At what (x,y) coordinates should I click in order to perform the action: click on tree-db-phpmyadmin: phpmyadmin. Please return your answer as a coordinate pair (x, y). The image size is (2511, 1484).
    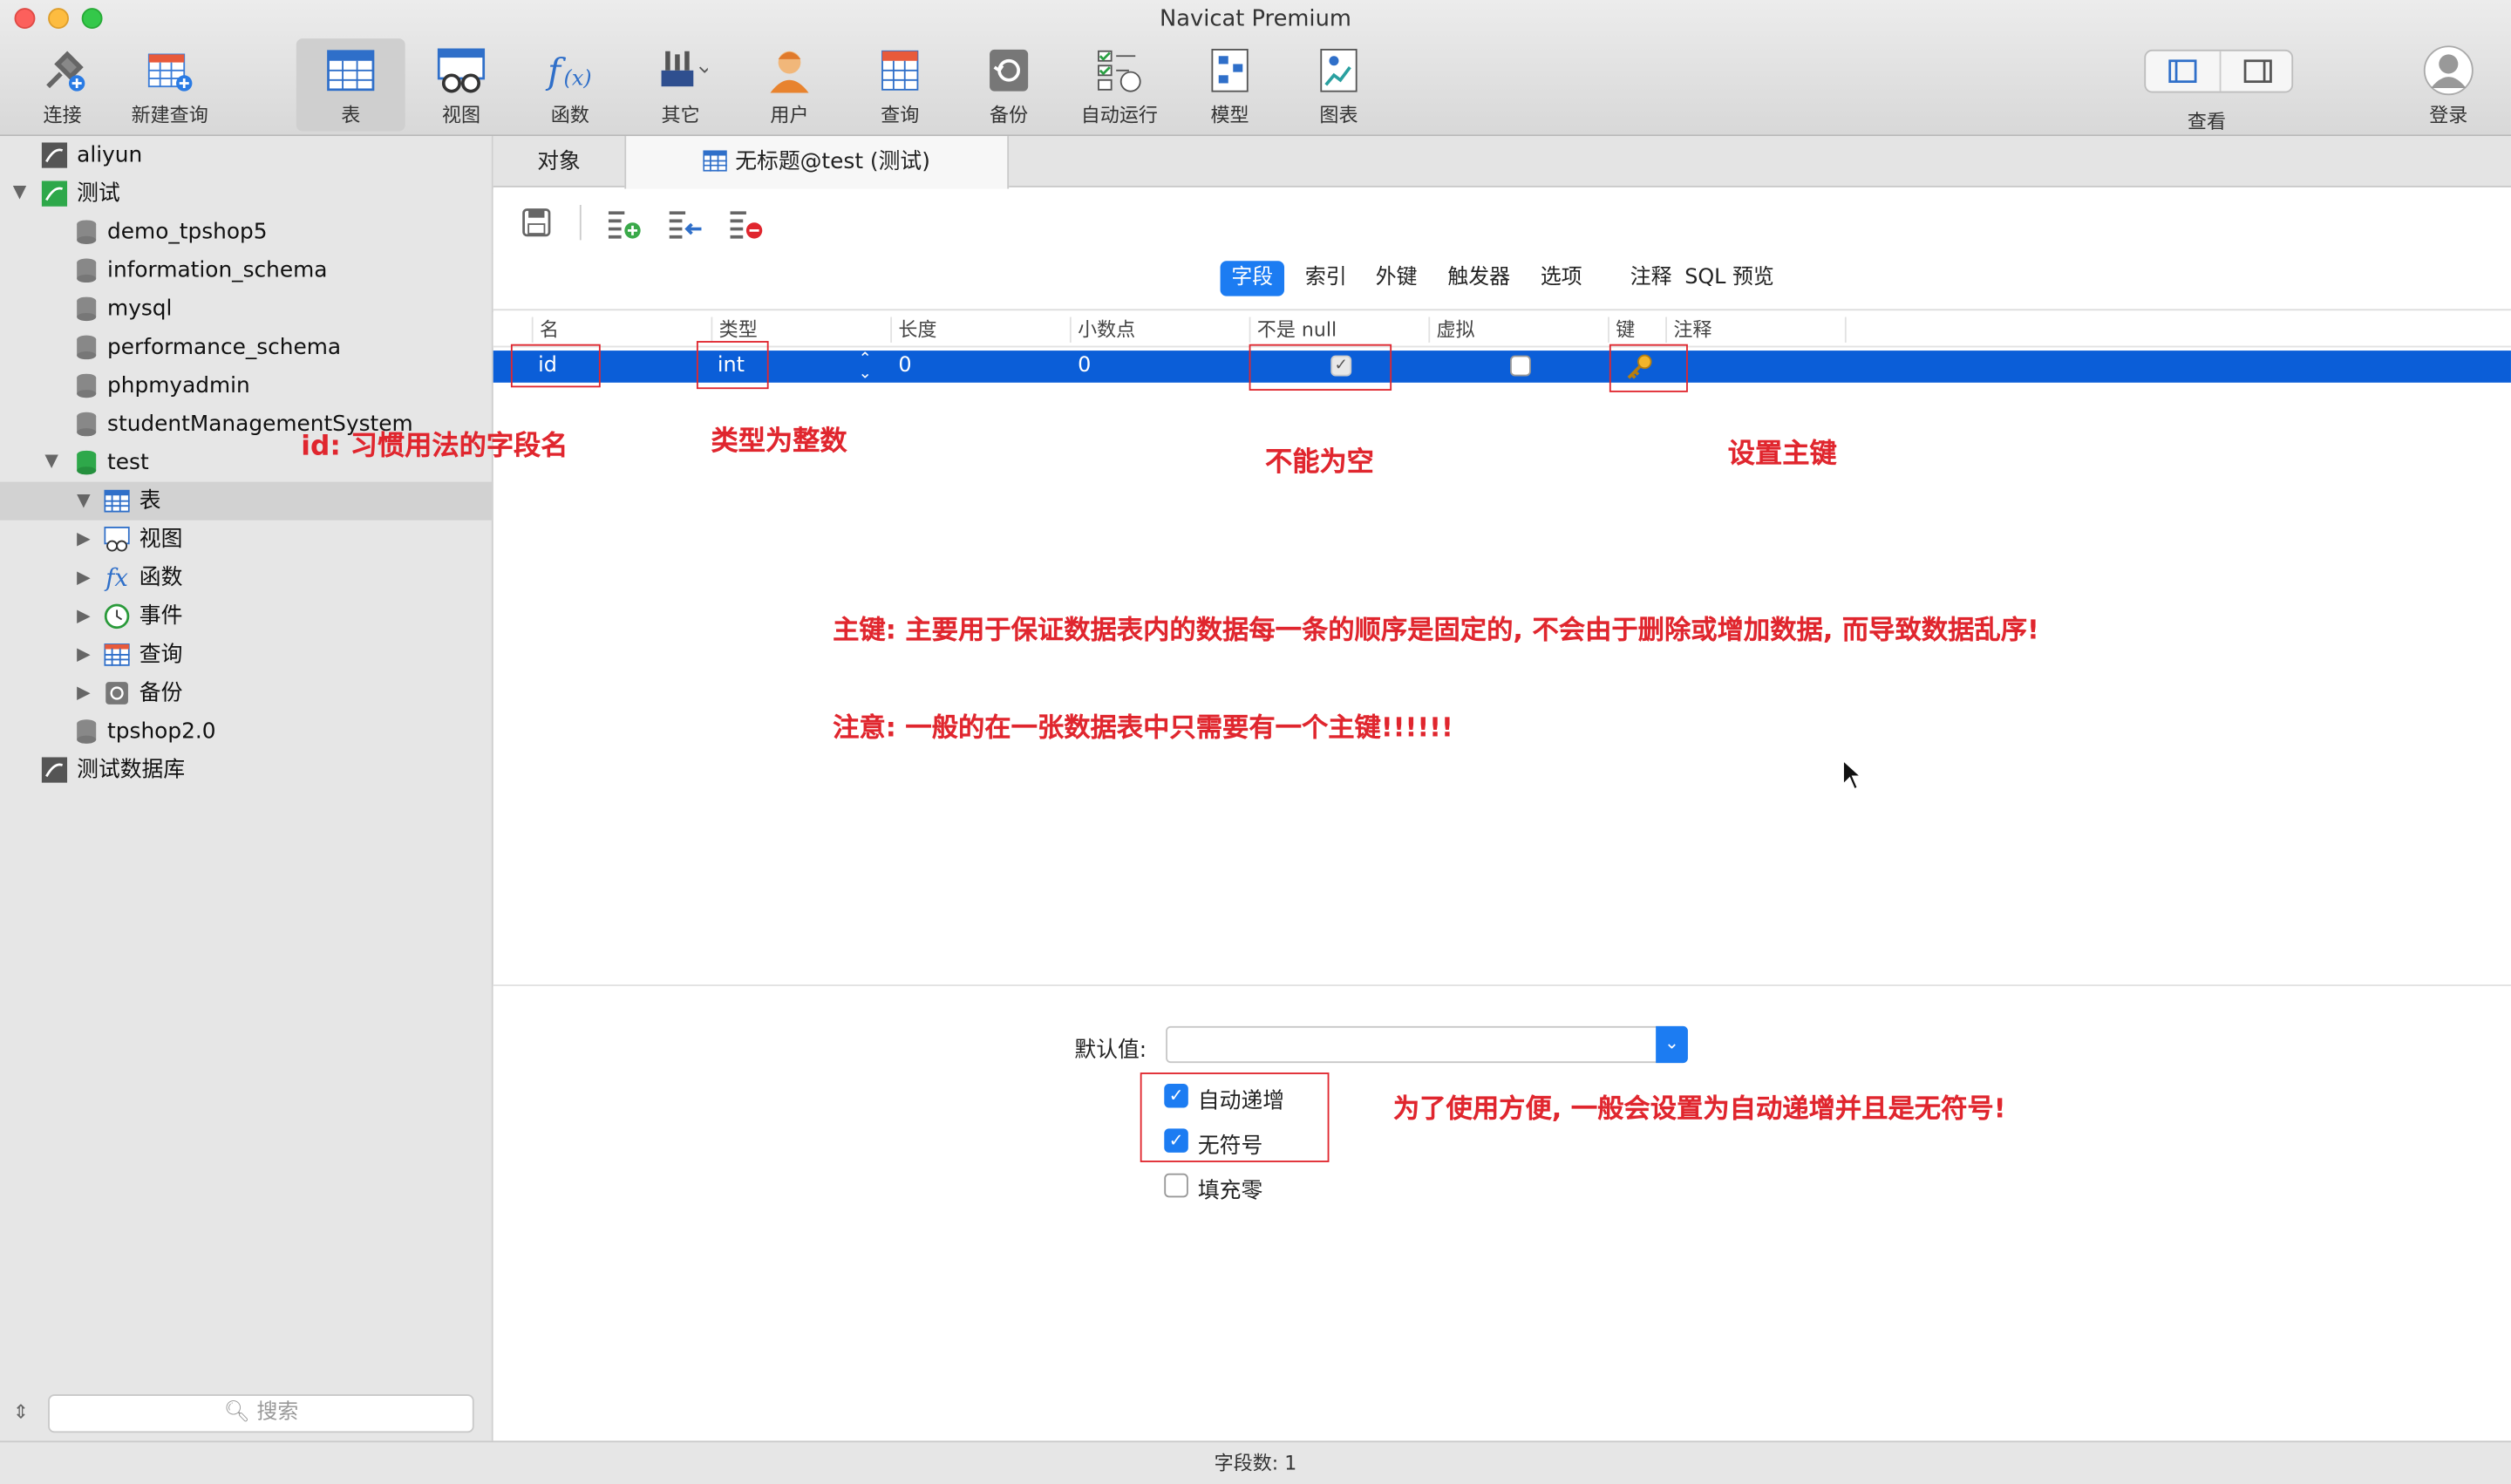
    Looking at the image, I should click on (161, 385).